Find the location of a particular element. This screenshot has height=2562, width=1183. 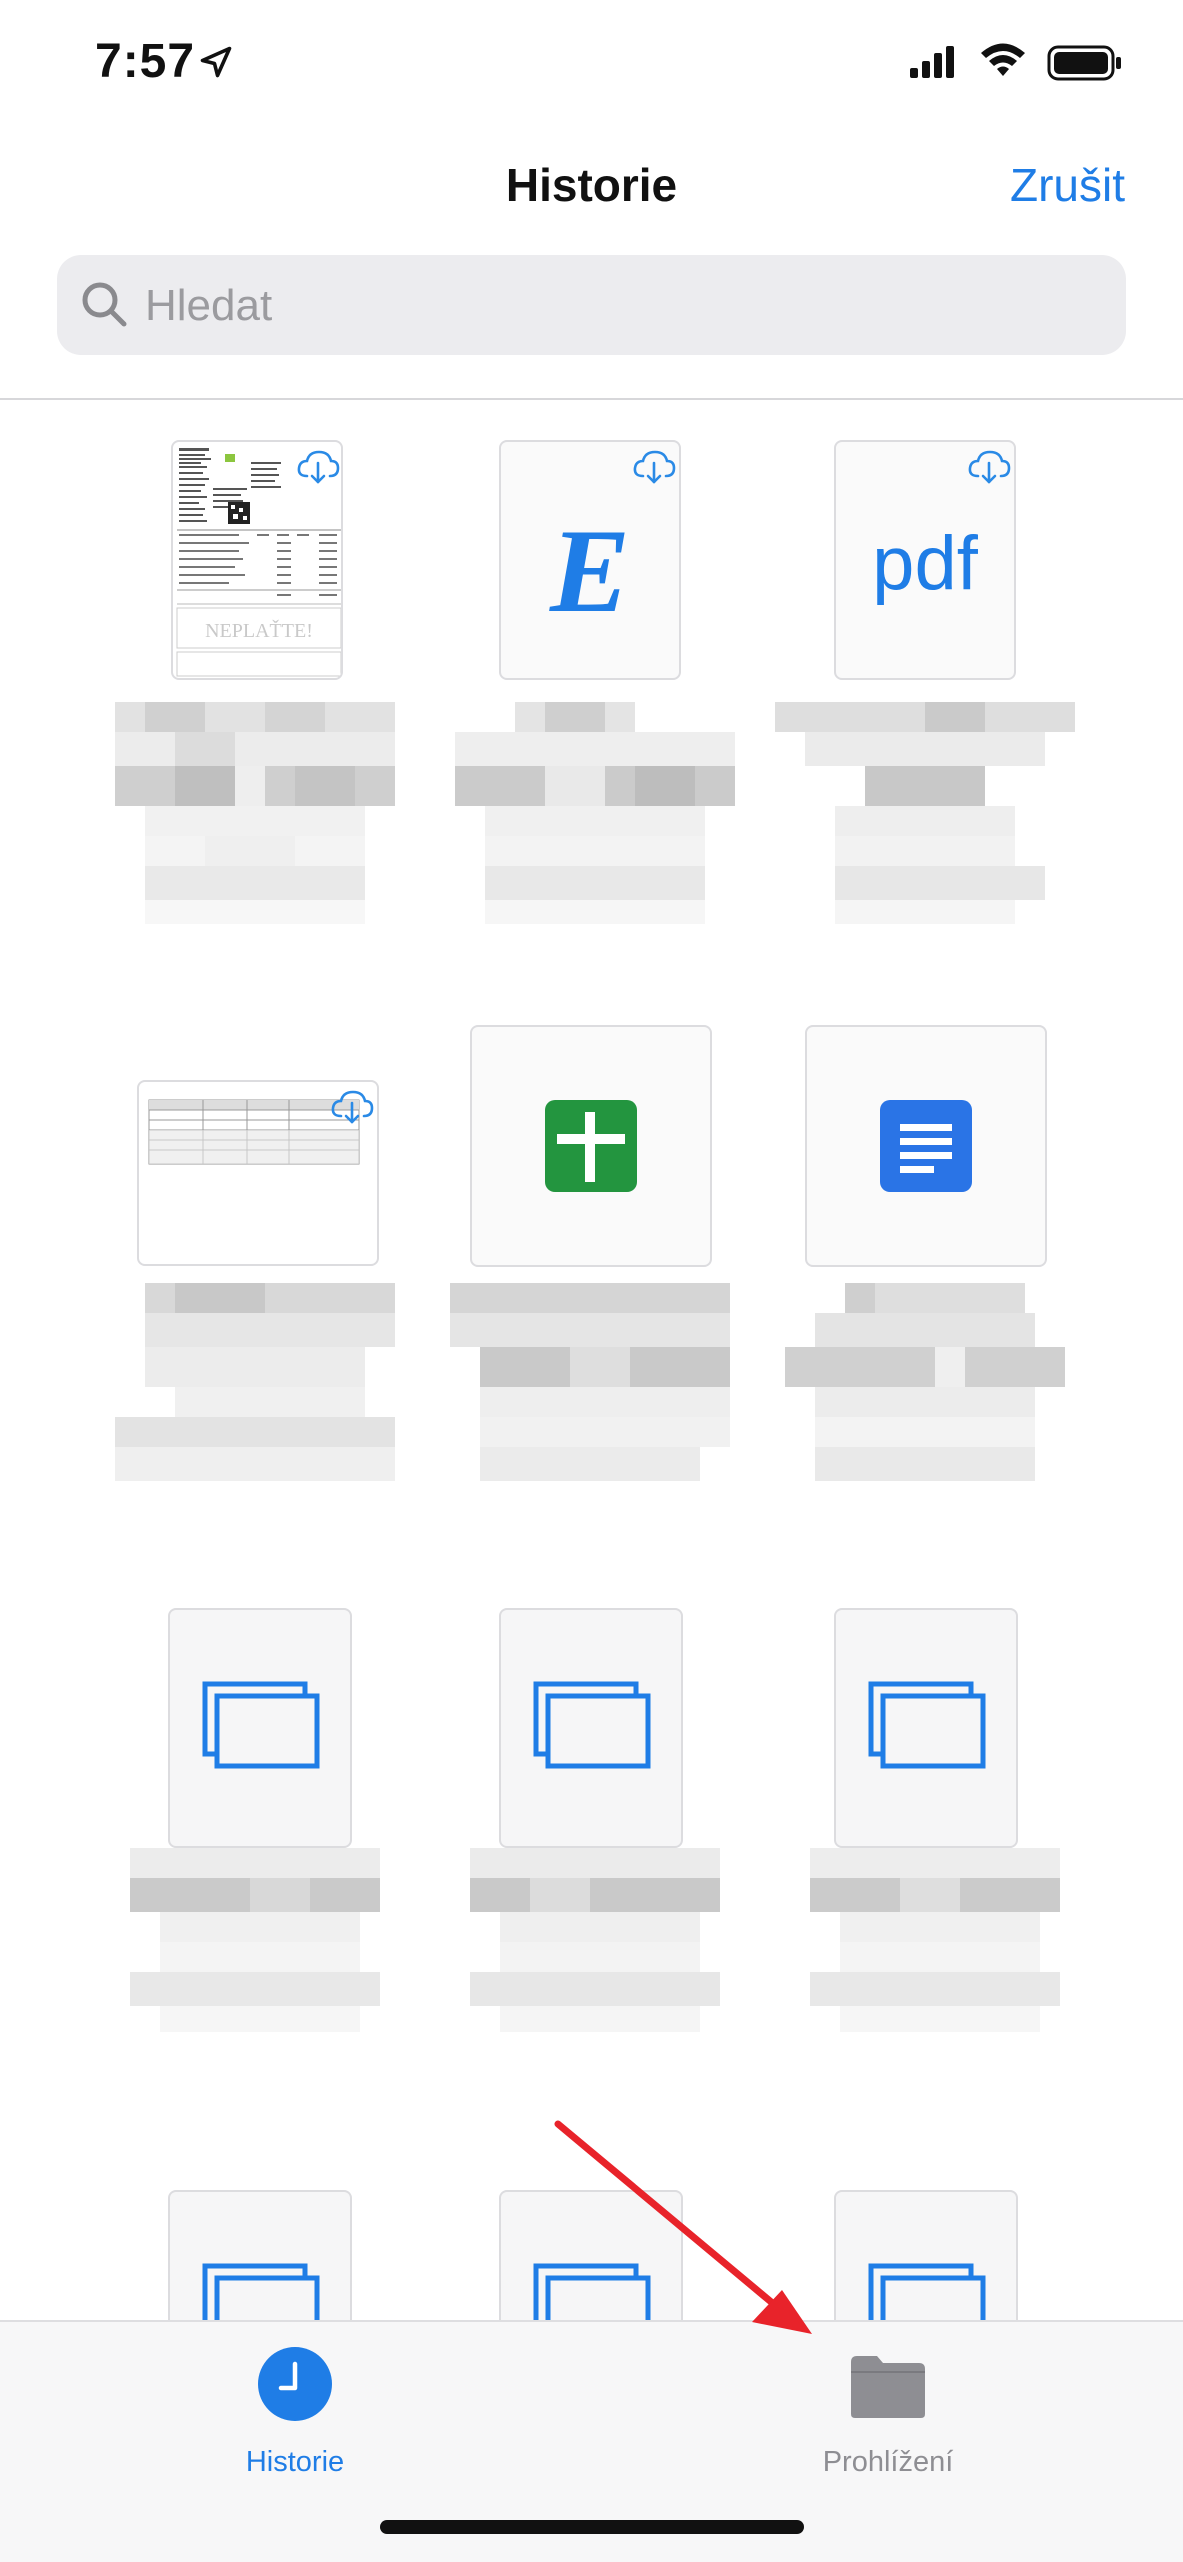

e-document-thumbnail: E is located at coordinates (590, 560).